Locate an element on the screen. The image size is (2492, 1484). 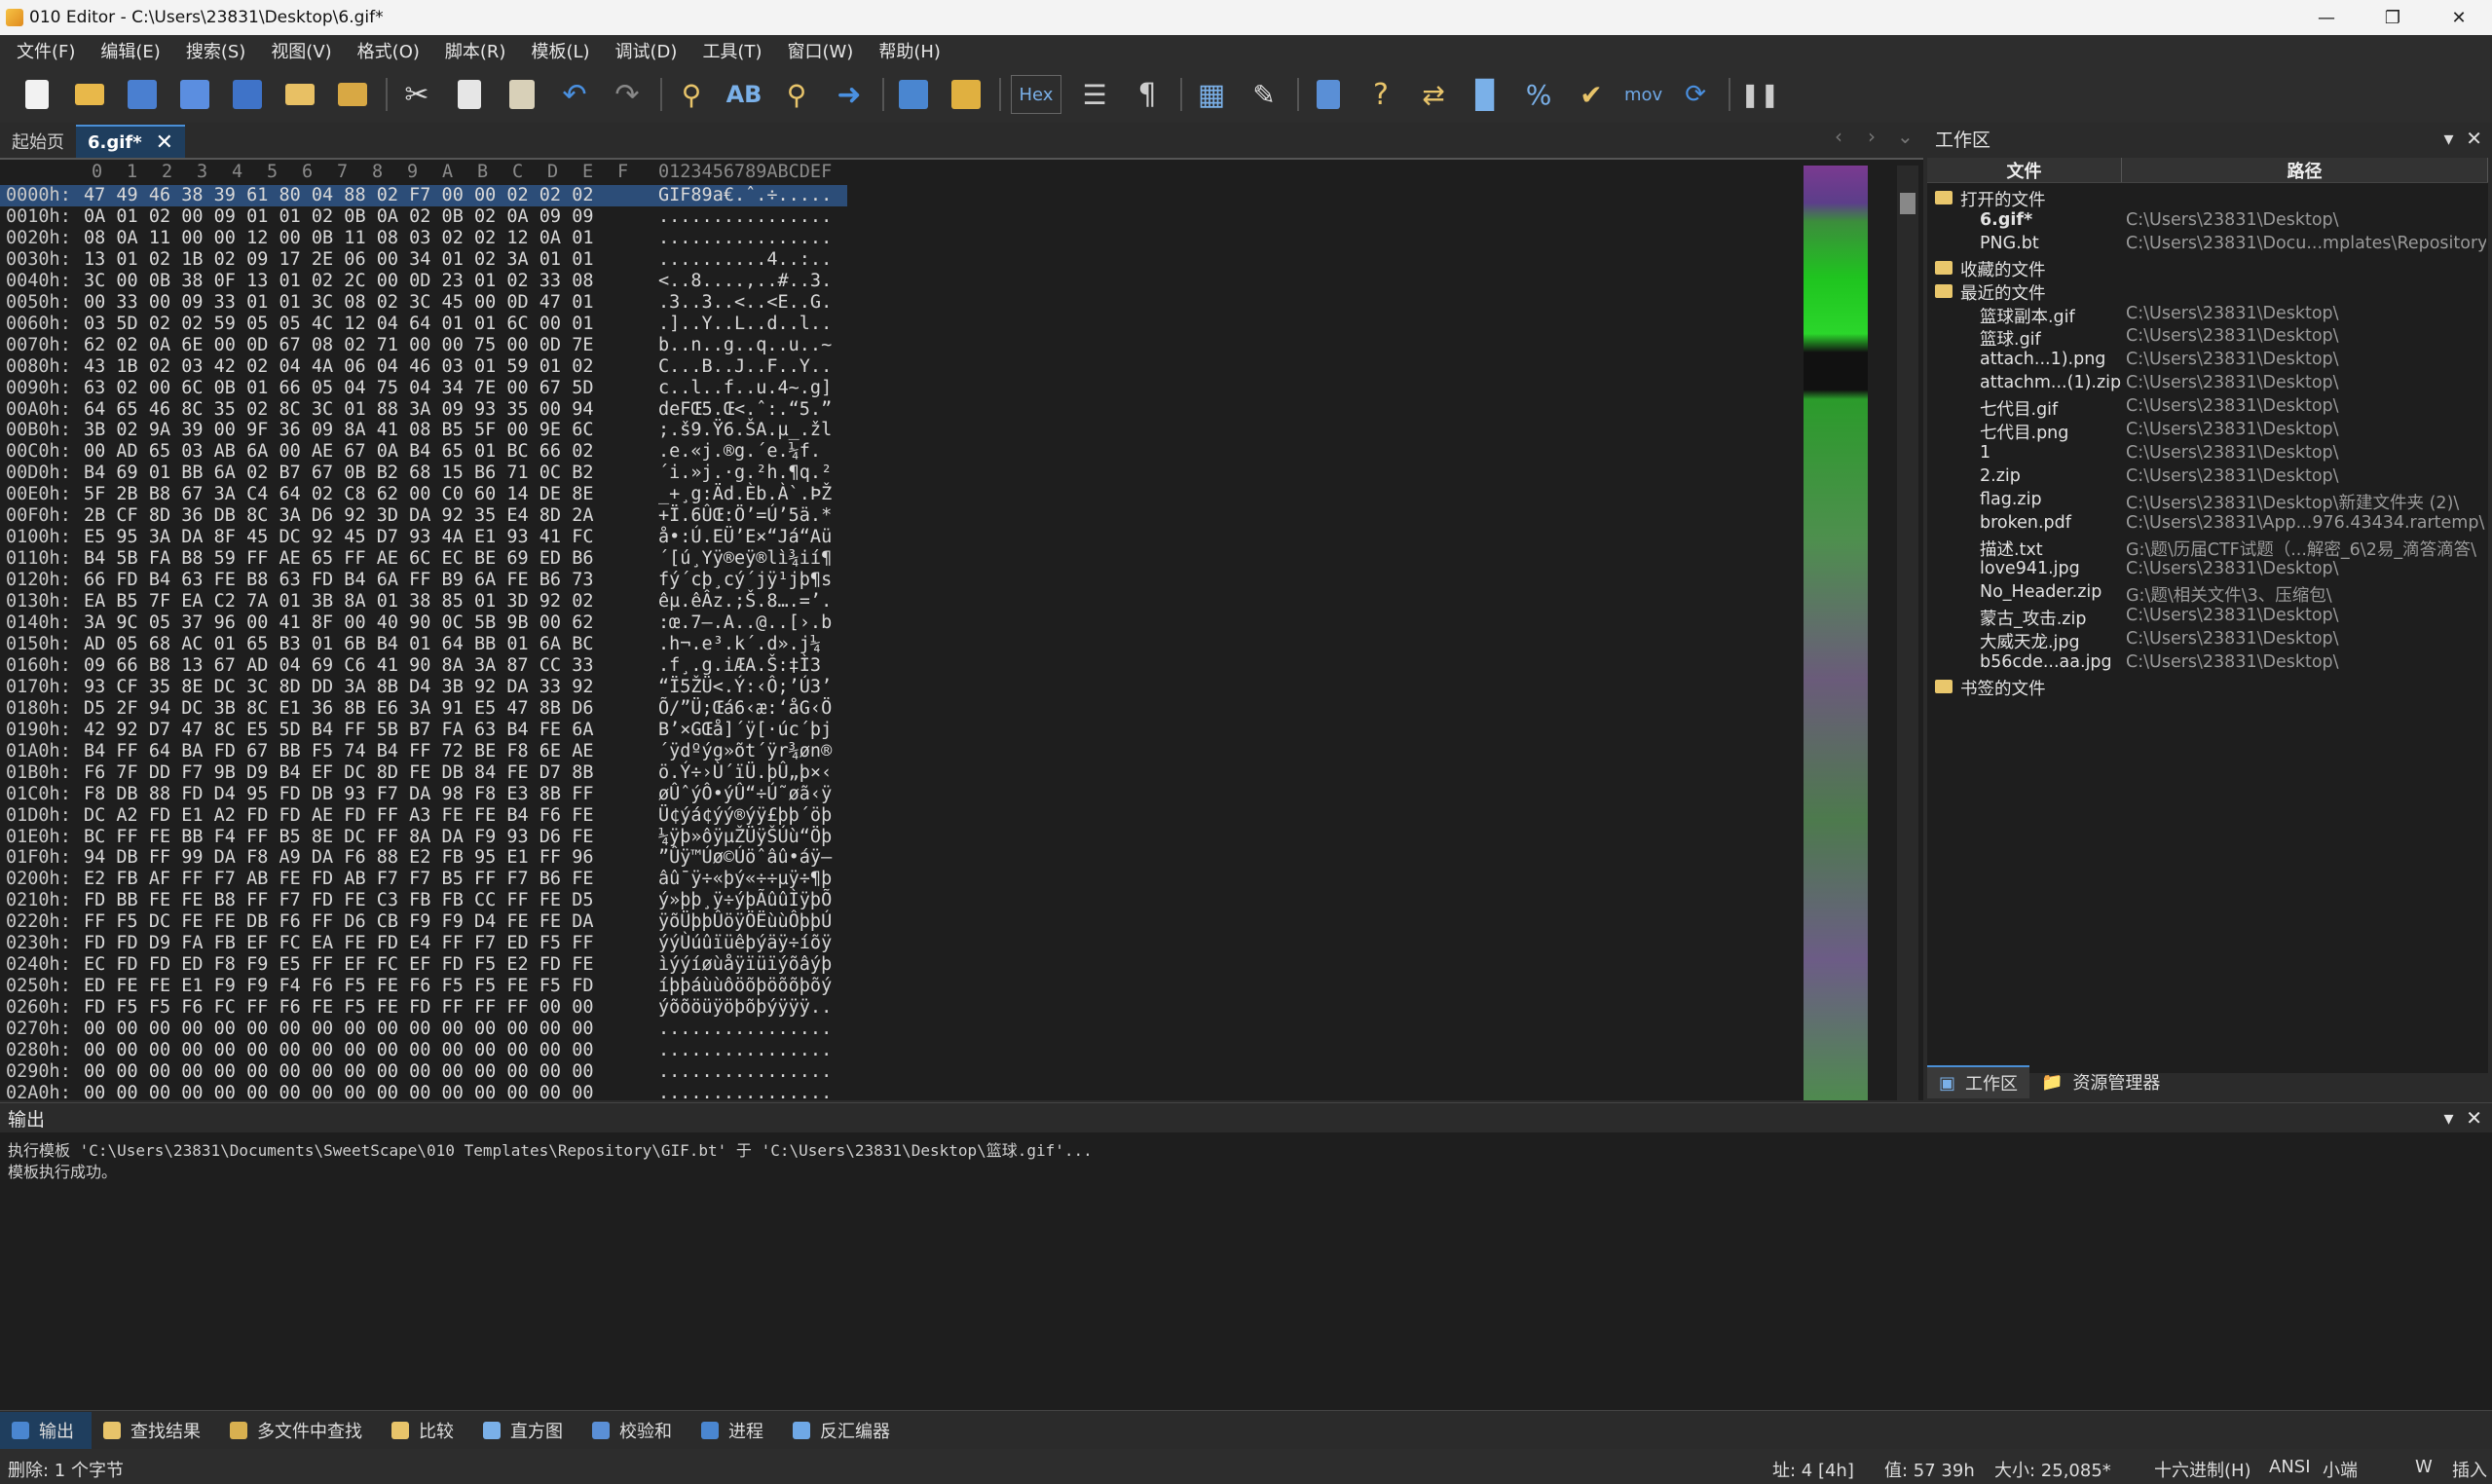
disassembler-button: mov is located at coordinates (1643, 95).